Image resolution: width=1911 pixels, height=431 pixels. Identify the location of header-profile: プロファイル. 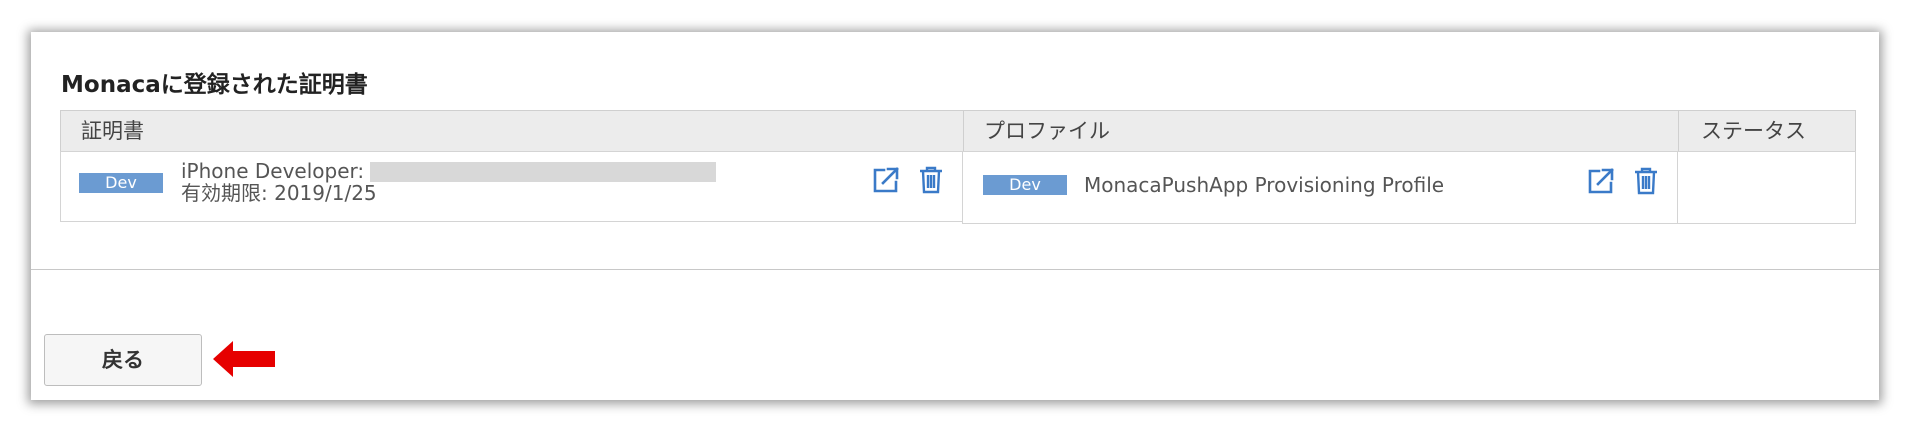
(1320, 131).